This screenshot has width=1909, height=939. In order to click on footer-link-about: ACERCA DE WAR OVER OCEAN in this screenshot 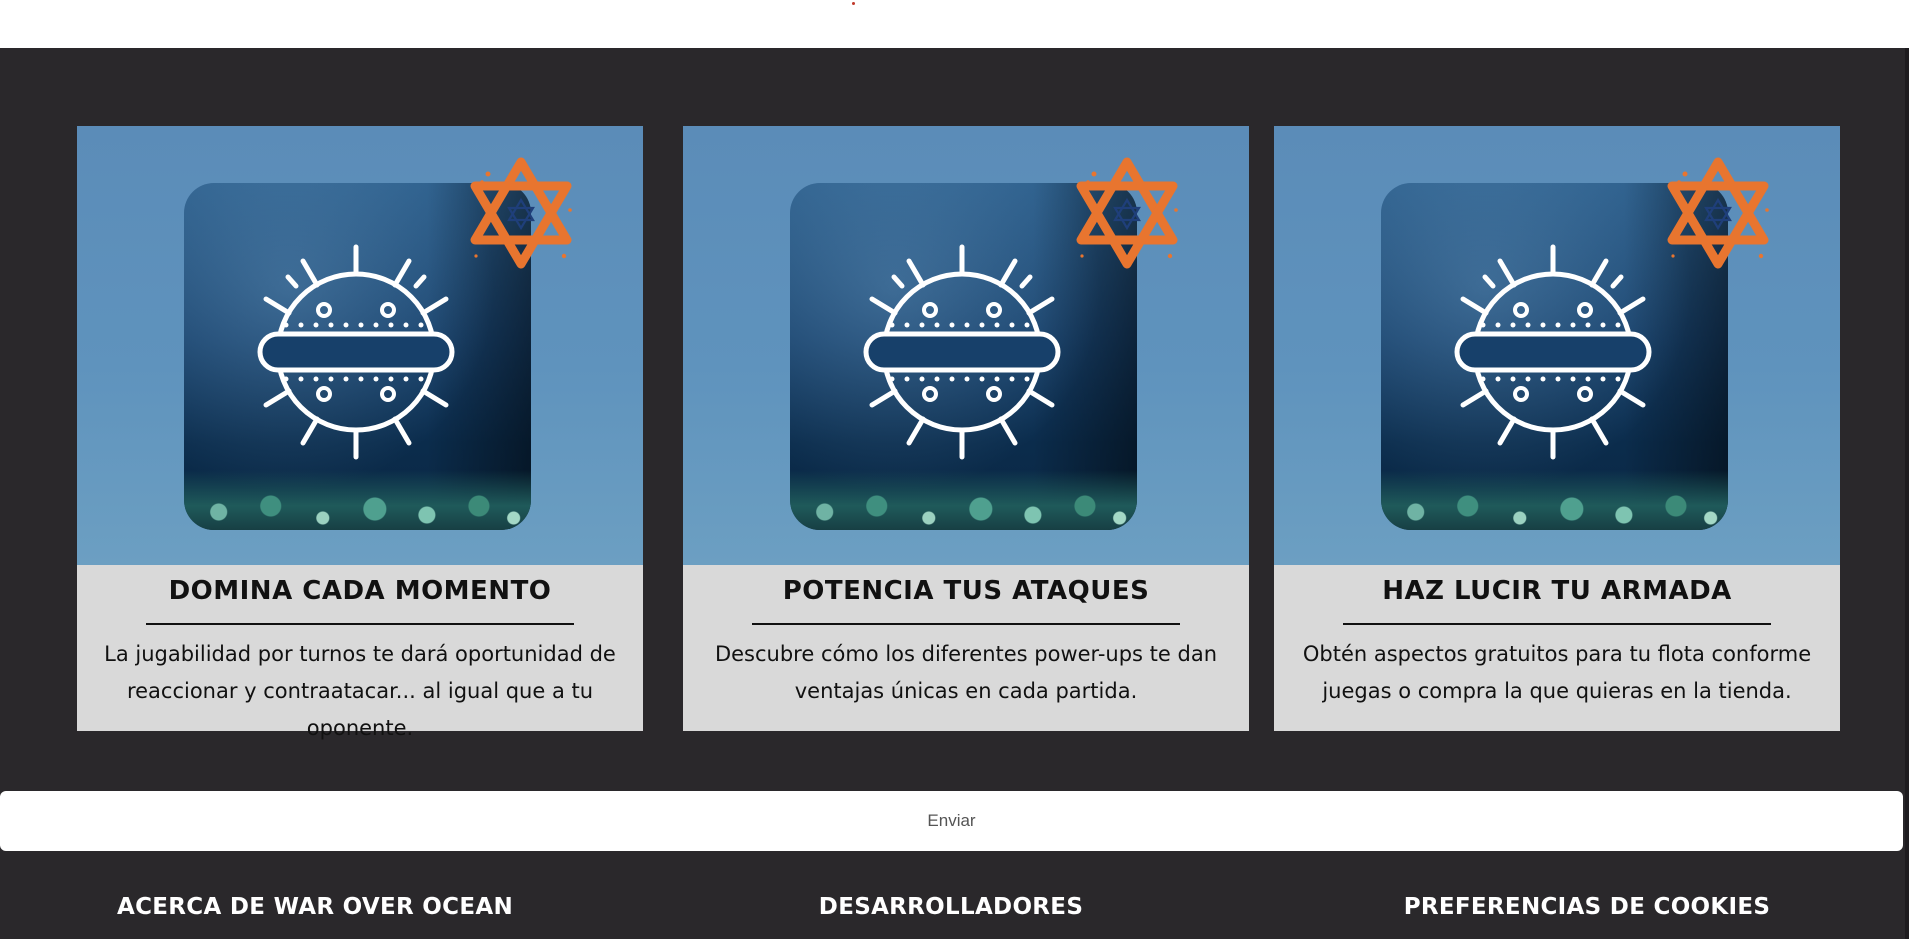, I will do `click(315, 907)`.